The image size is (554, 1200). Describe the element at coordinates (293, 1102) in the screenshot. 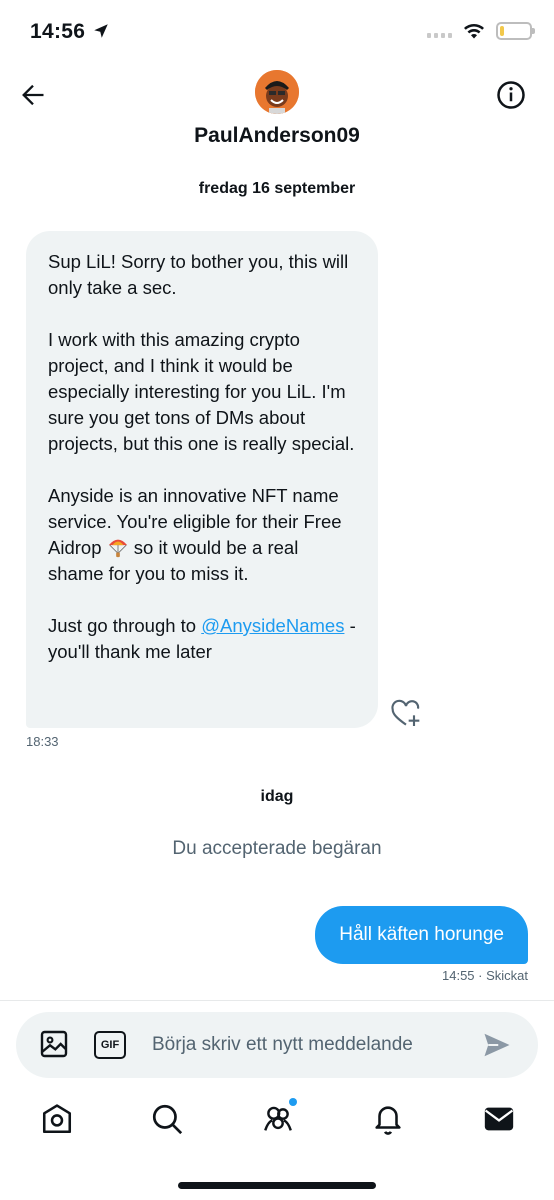

I see `notification-dot` at that location.